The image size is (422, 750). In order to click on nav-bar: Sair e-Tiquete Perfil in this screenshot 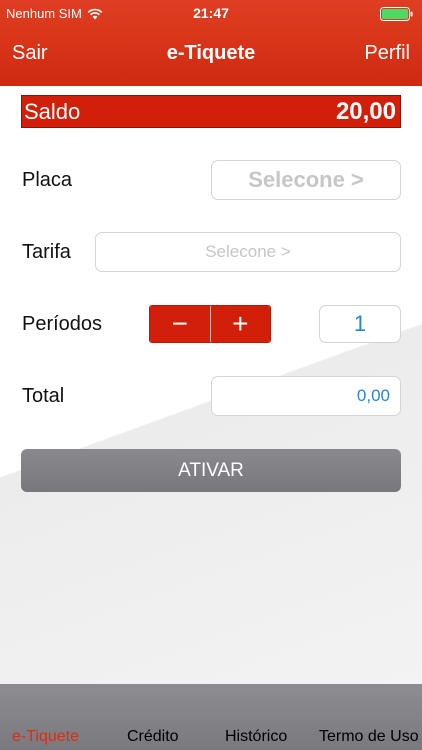, I will do `click(211, 56)`.